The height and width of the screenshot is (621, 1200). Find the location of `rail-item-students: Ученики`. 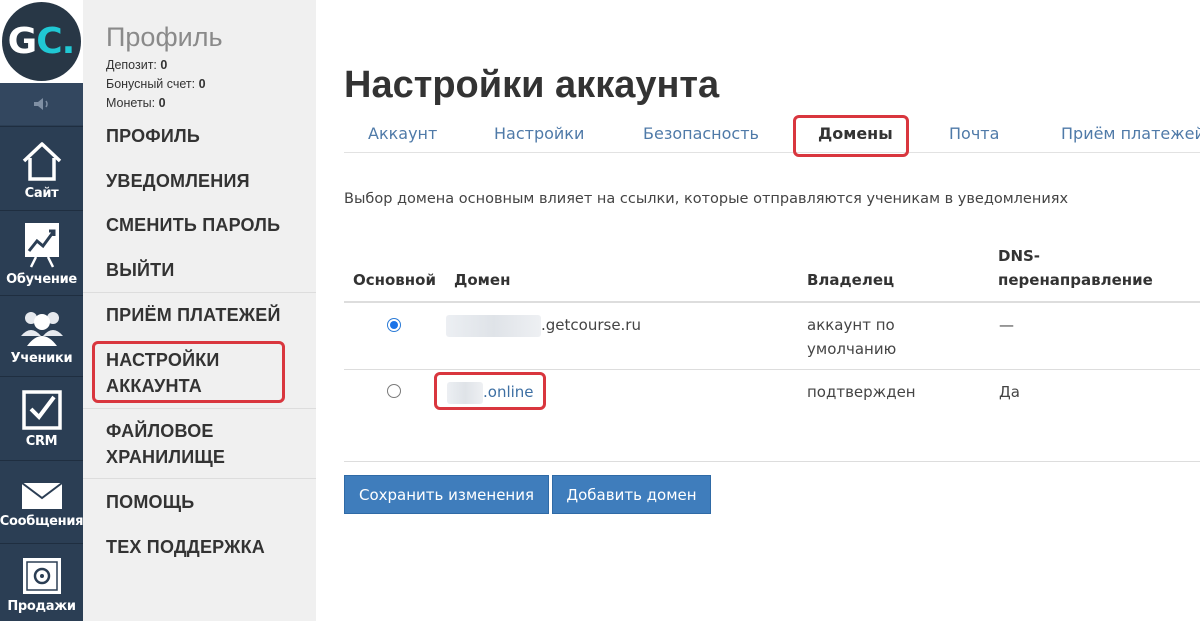

rail-item-students: Ученики is located at coordinates (41, 335).